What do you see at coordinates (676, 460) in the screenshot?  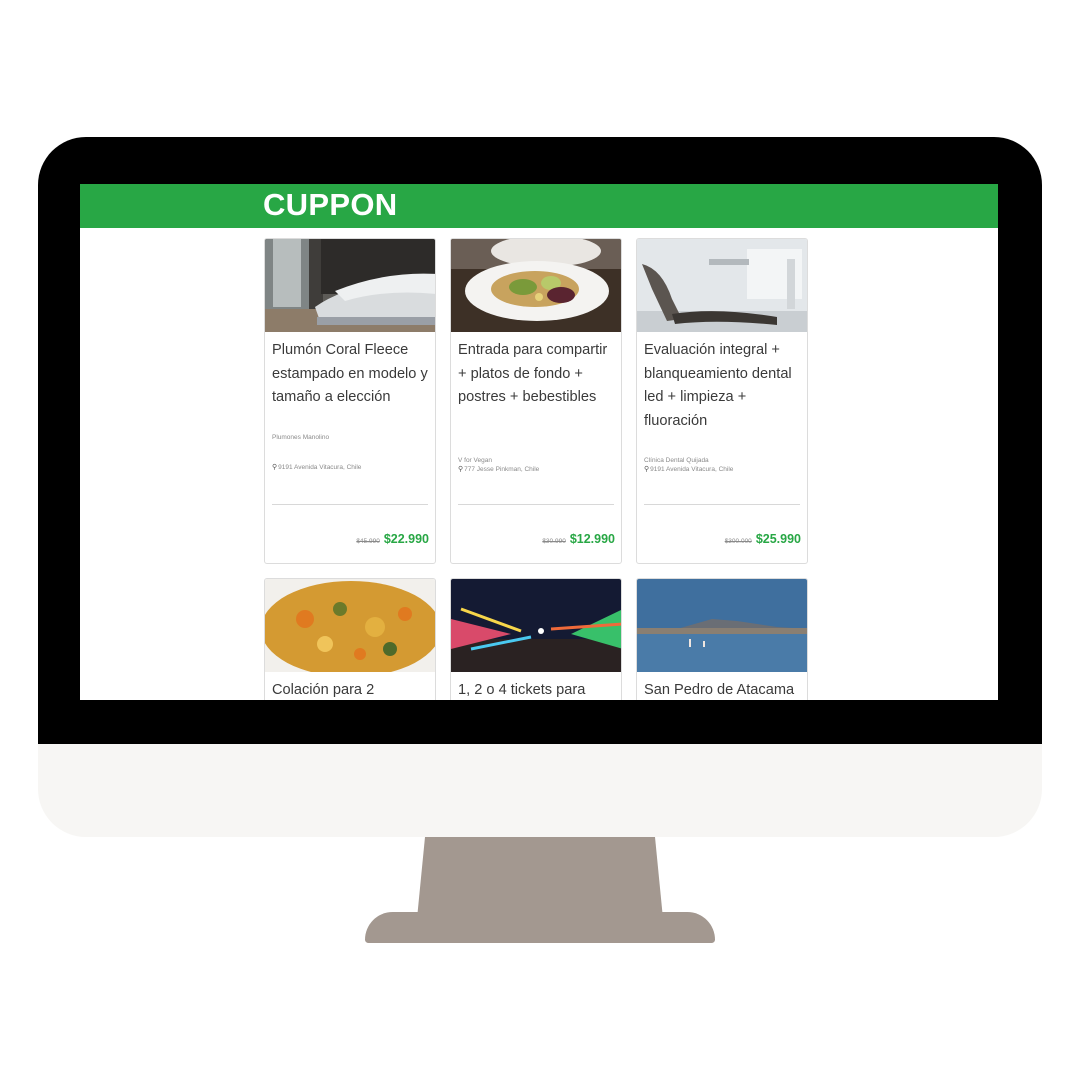 I see `merchant-name: Clínica Dental Quijada` at bounding box center [676, 460].